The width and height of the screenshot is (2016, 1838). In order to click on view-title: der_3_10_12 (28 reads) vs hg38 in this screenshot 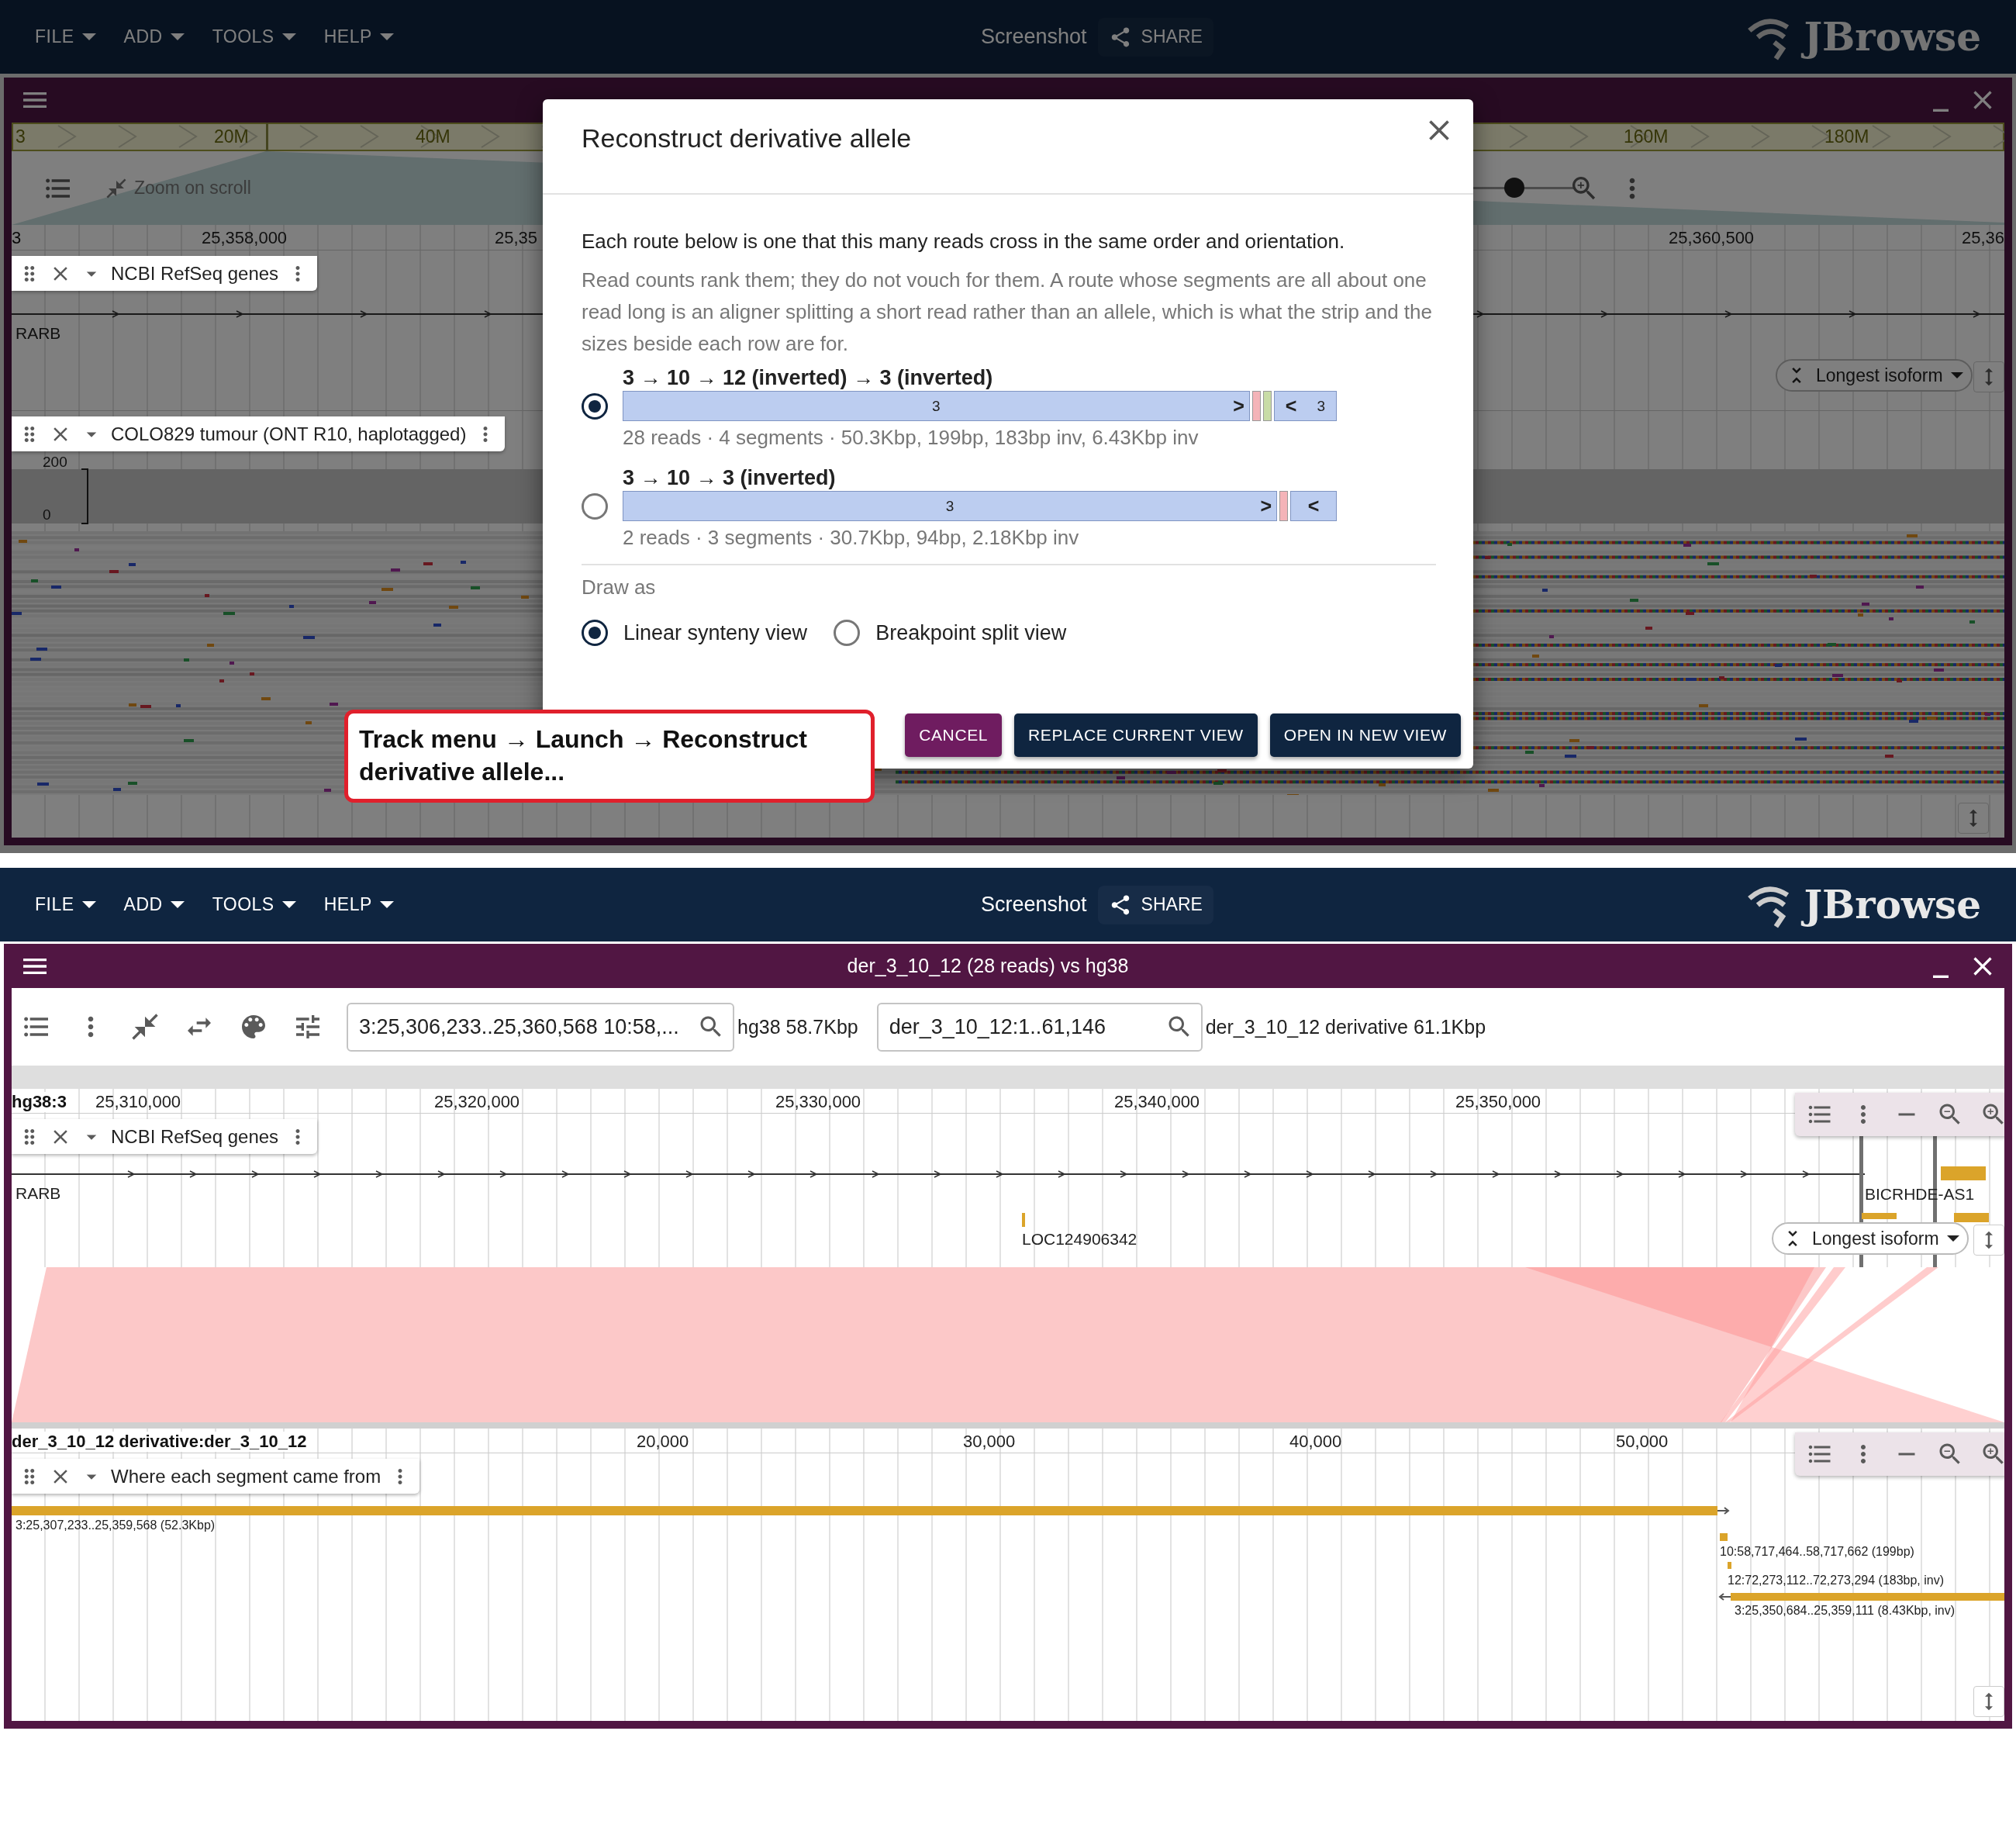, I will do `click(988, 966)`.